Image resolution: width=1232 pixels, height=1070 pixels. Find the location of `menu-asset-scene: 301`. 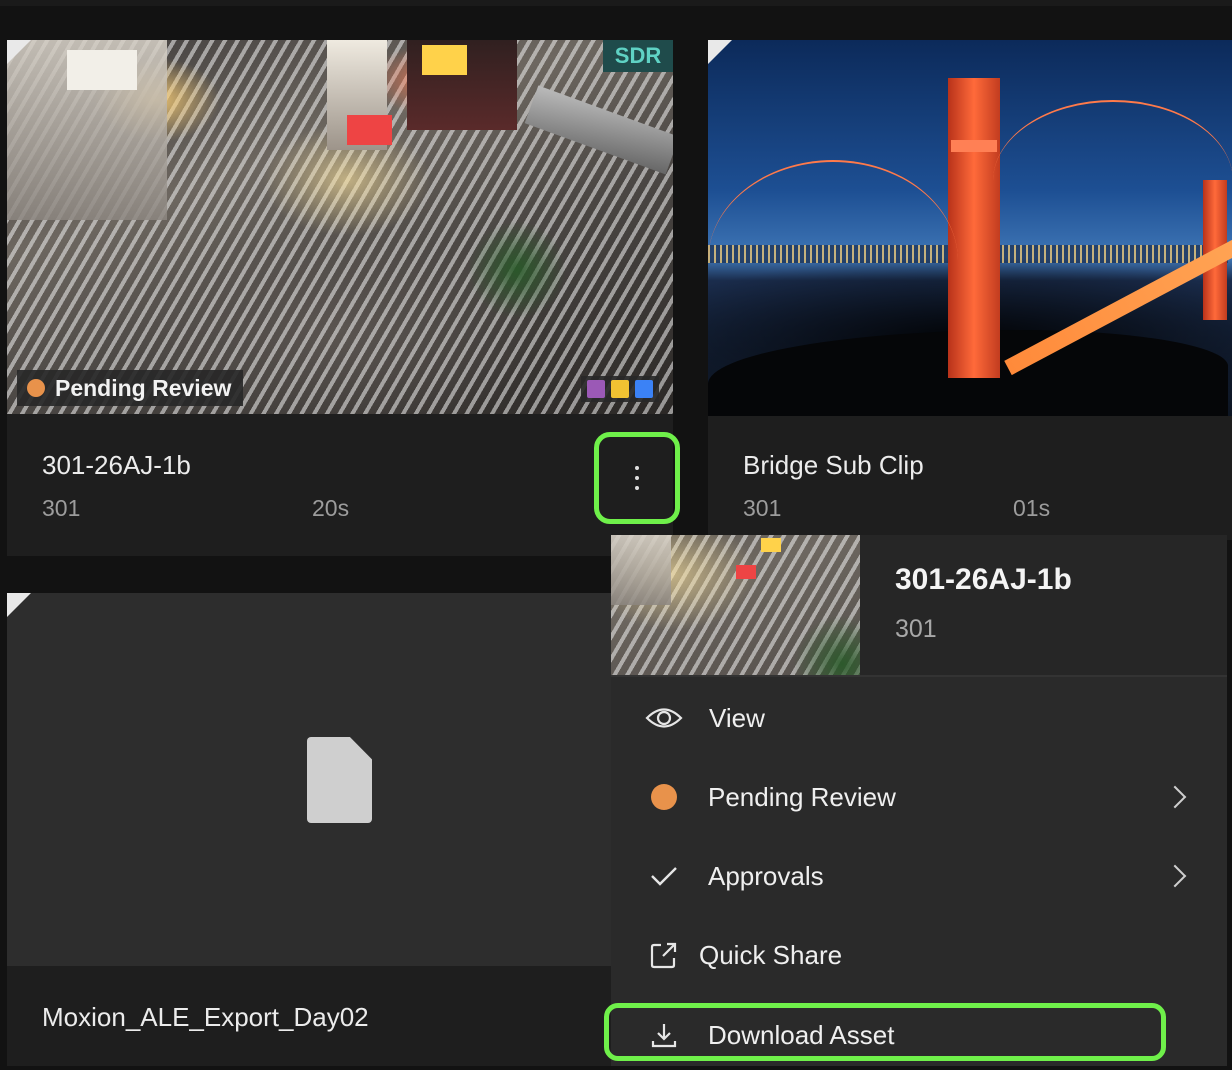

menu-asset-scene: 301 is located at coordinates (916, 629).